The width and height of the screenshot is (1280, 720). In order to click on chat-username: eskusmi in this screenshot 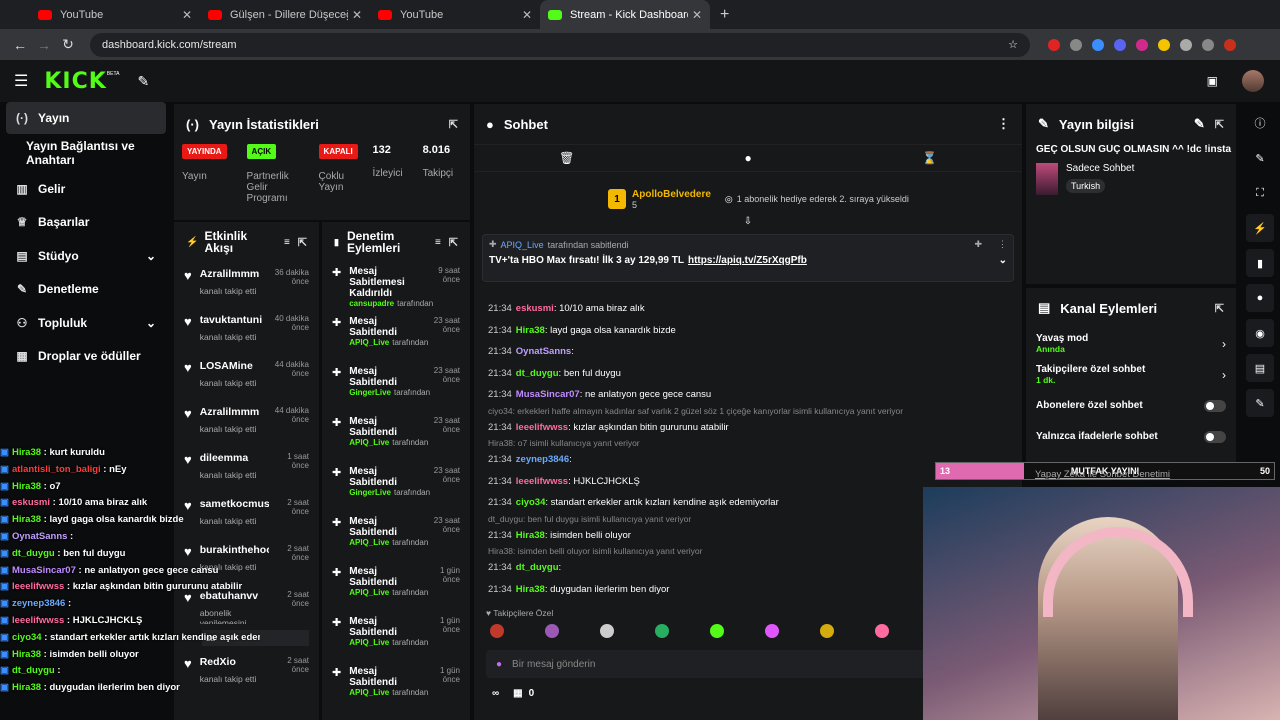, I will do `click(535, 308)`.